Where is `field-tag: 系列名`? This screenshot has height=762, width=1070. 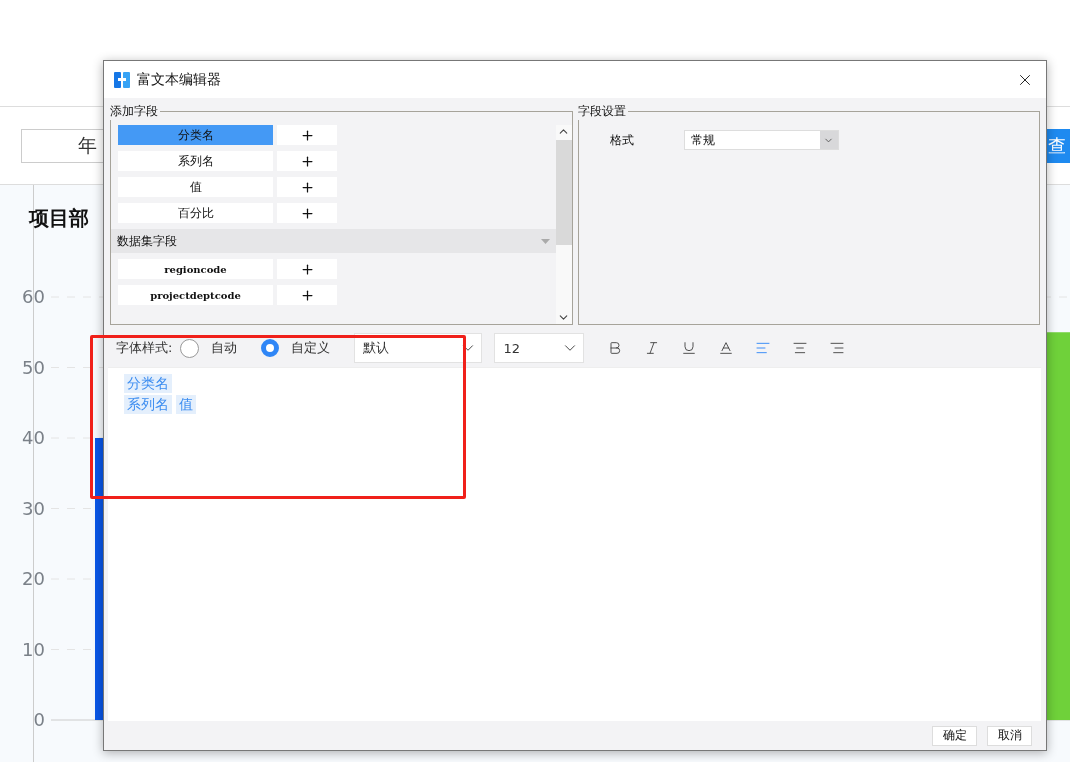
field-tag: 系列名 is located at coordinates (148, 404).